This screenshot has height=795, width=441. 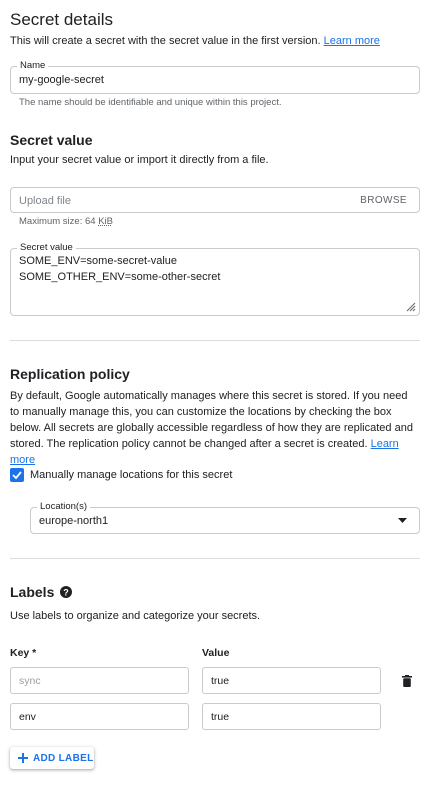 I want to click on secret-value-line-2: SOME_OTHER_ENV=some-other-secret, so click(x=120, y=277).